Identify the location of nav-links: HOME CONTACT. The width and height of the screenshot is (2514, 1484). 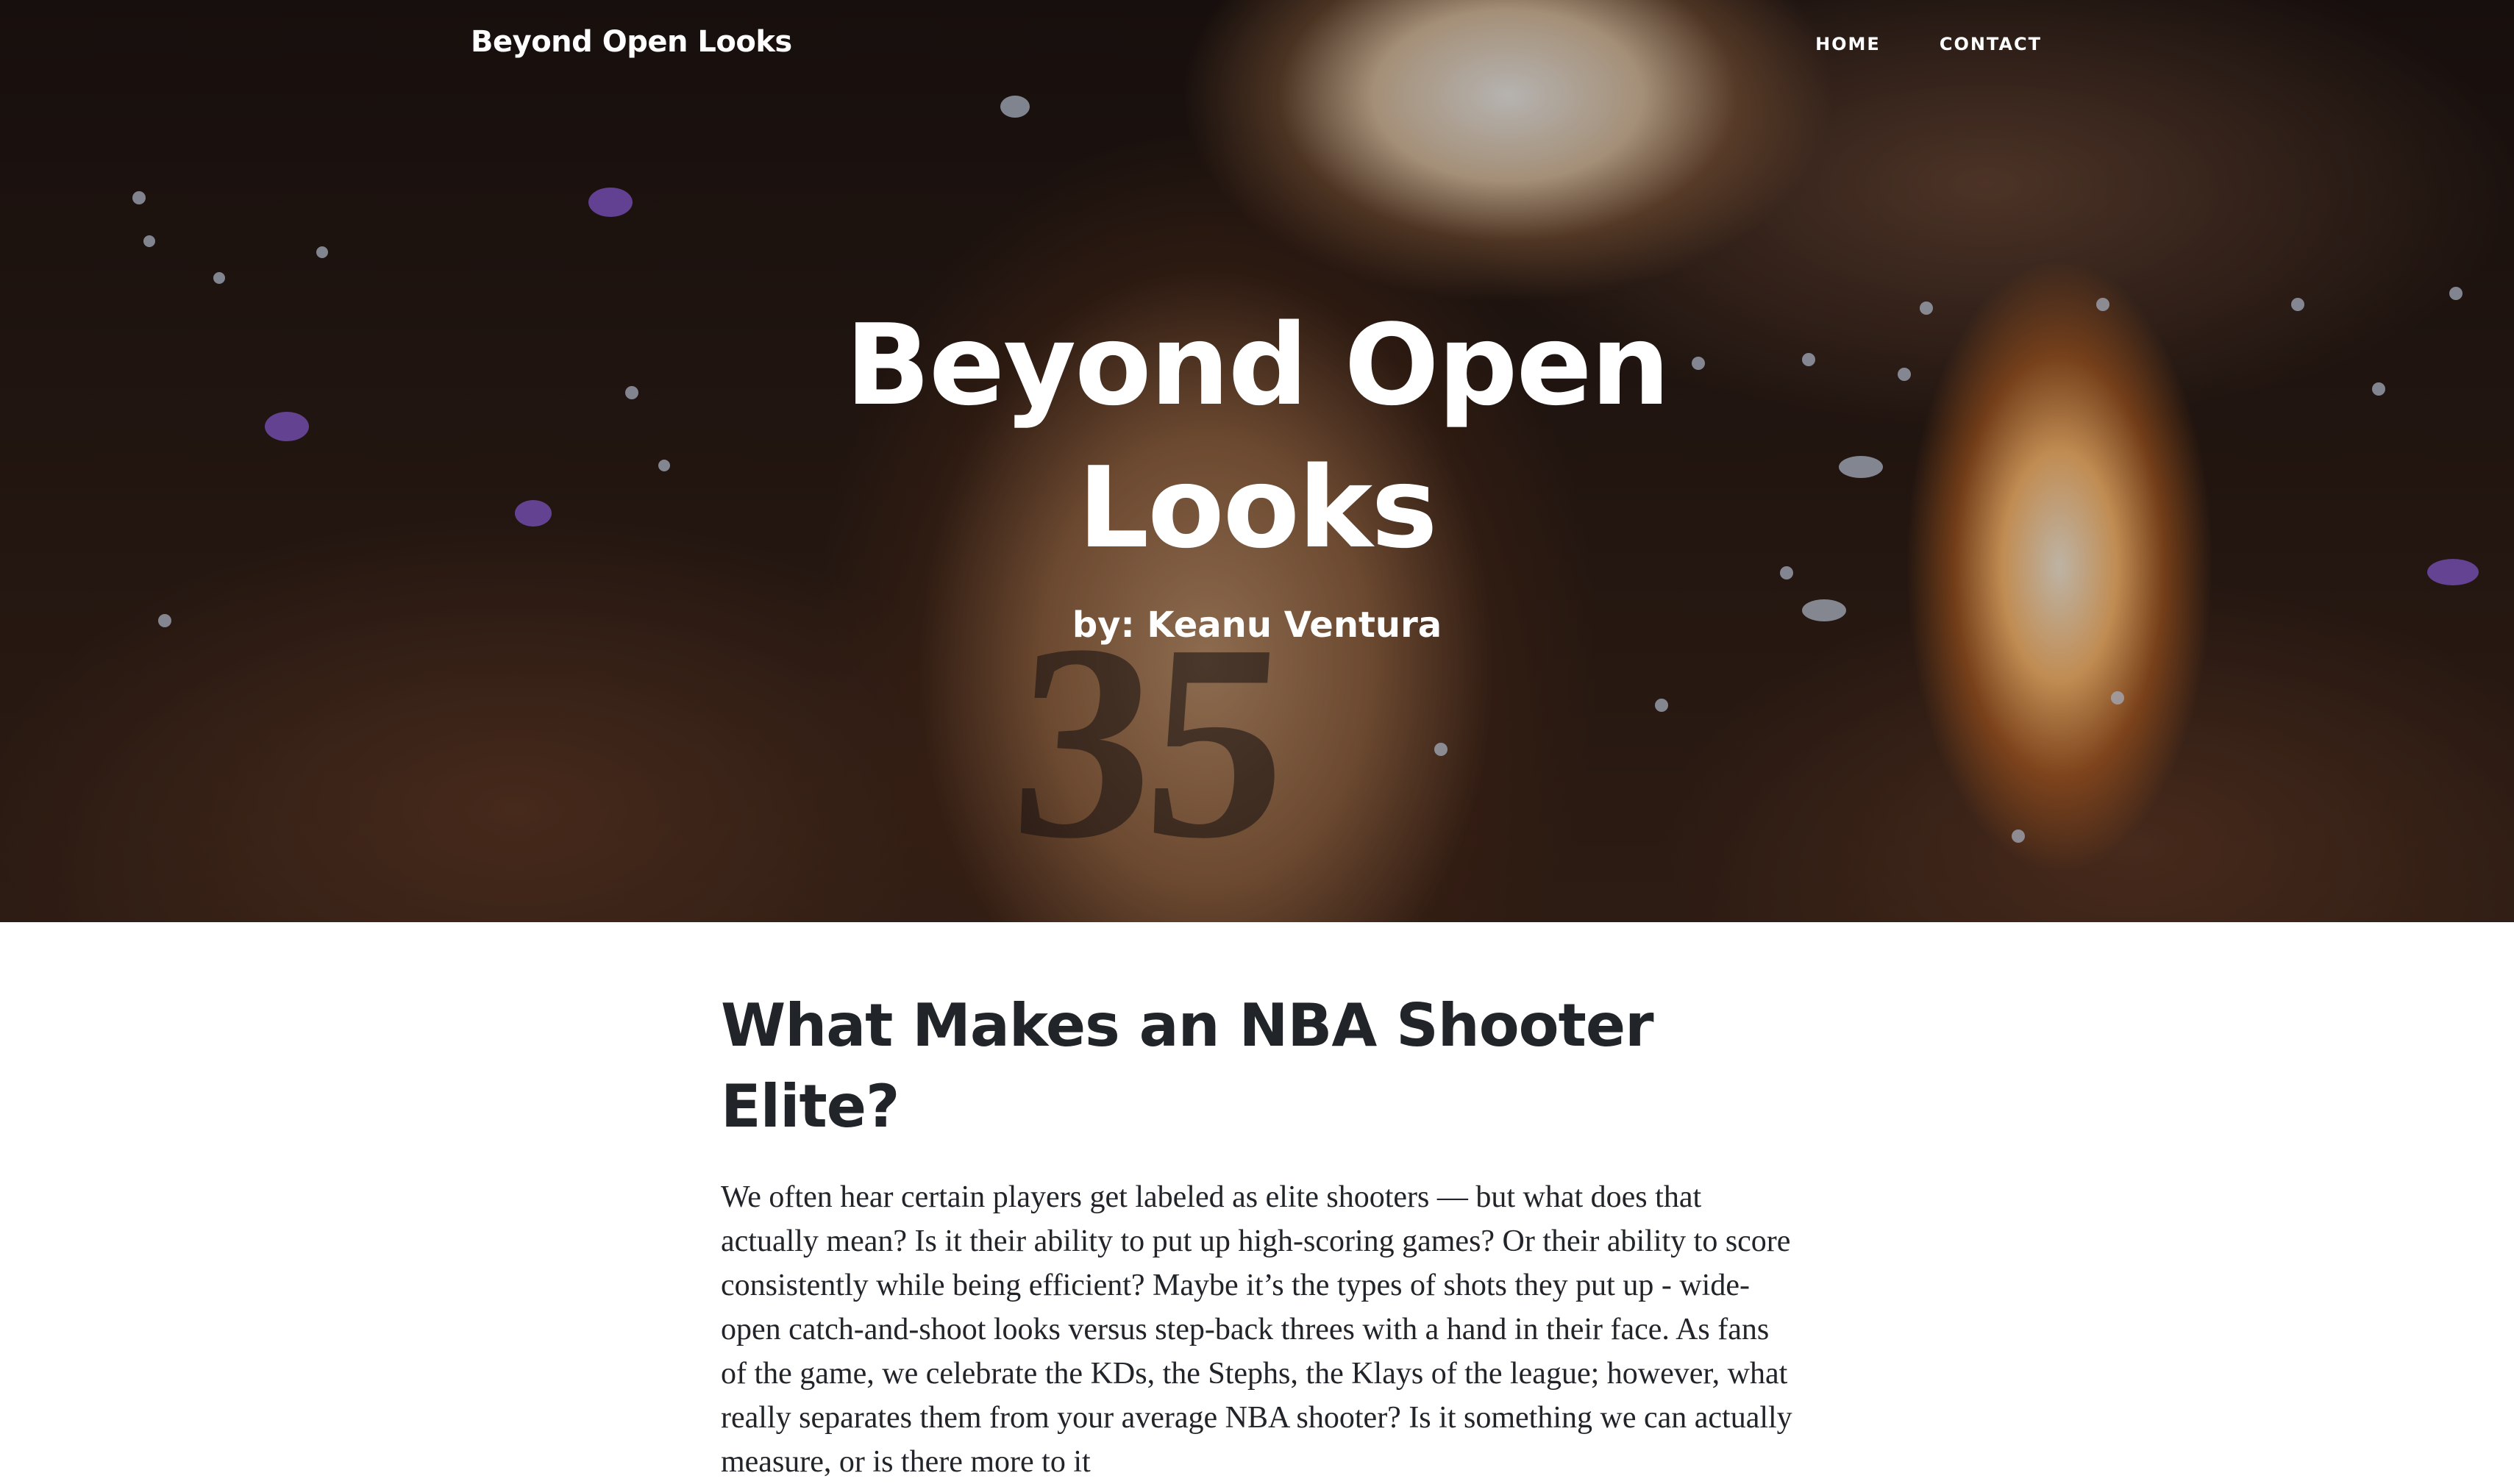
(1929, 44).